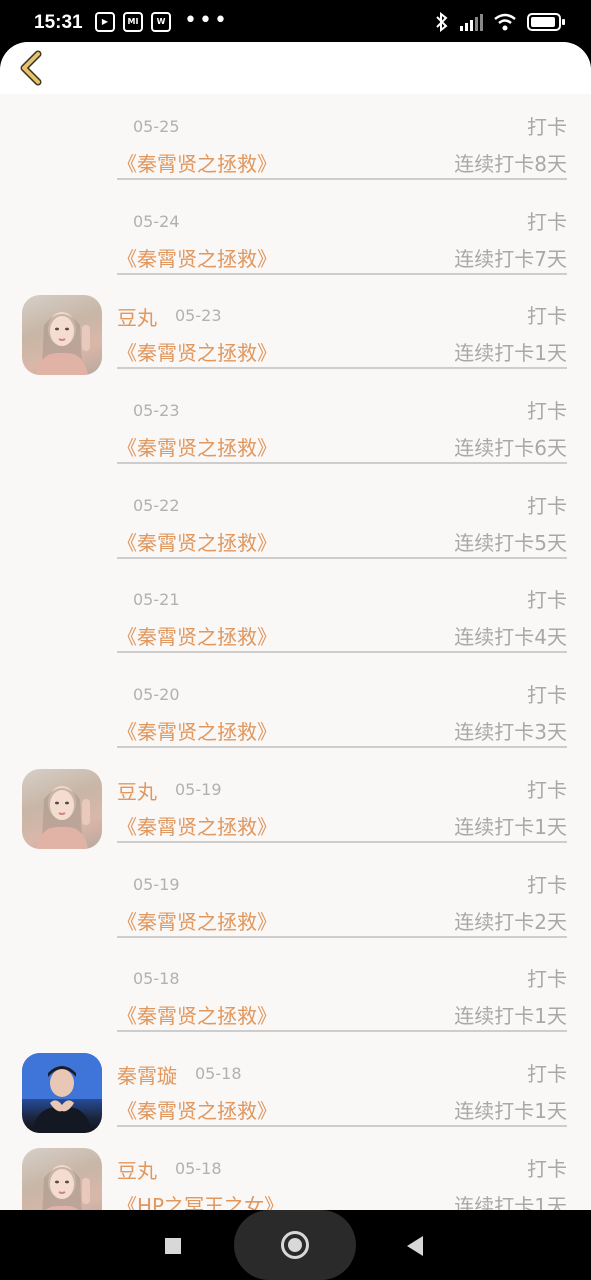 Image resolution: width=591 pixels, height=1280 pixels. What do you see at coordinates (156, 221) in the screenshot?
I see `checkin-date: 05-24` at bounding box center [156, 221].